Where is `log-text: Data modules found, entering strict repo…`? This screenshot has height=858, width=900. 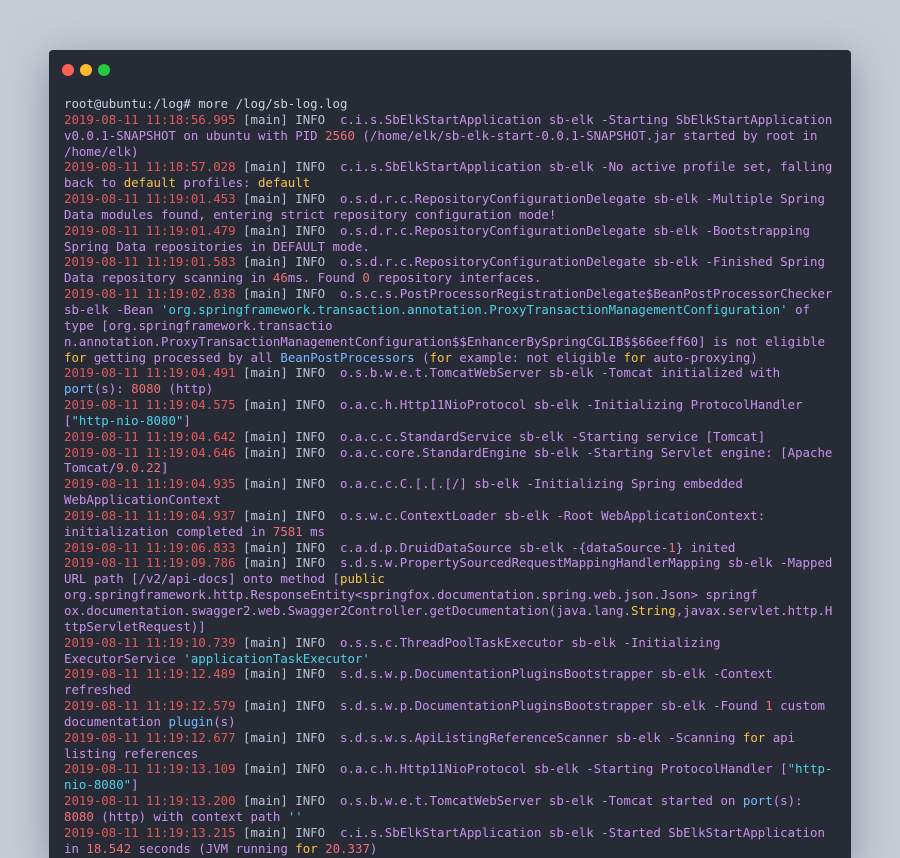 log-text: Data modules found, entering strict repo… is located at coordinates (310, 214).